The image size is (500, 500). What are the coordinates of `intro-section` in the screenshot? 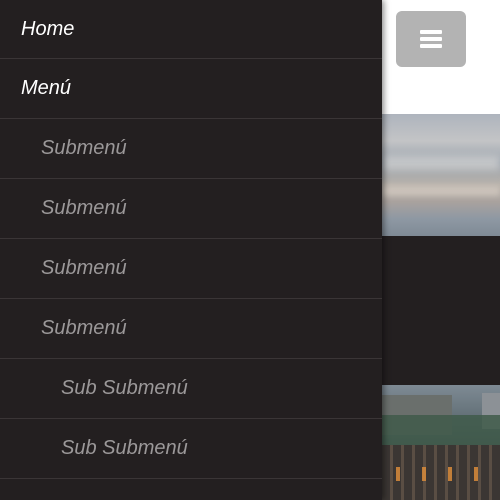 It's located at (441, 310).